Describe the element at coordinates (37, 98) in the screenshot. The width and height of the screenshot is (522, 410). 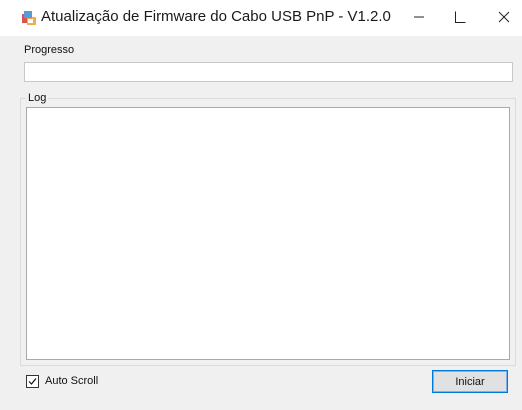
I see `log-label: Log` at that location.